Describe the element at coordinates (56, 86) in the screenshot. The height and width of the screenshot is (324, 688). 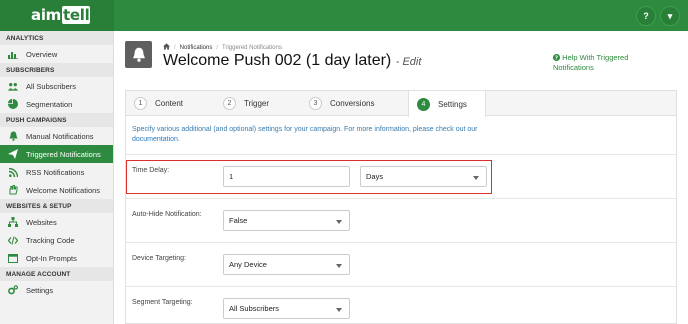
I see `sidebar-item-all-subscribers: All Subscribers` at that location.